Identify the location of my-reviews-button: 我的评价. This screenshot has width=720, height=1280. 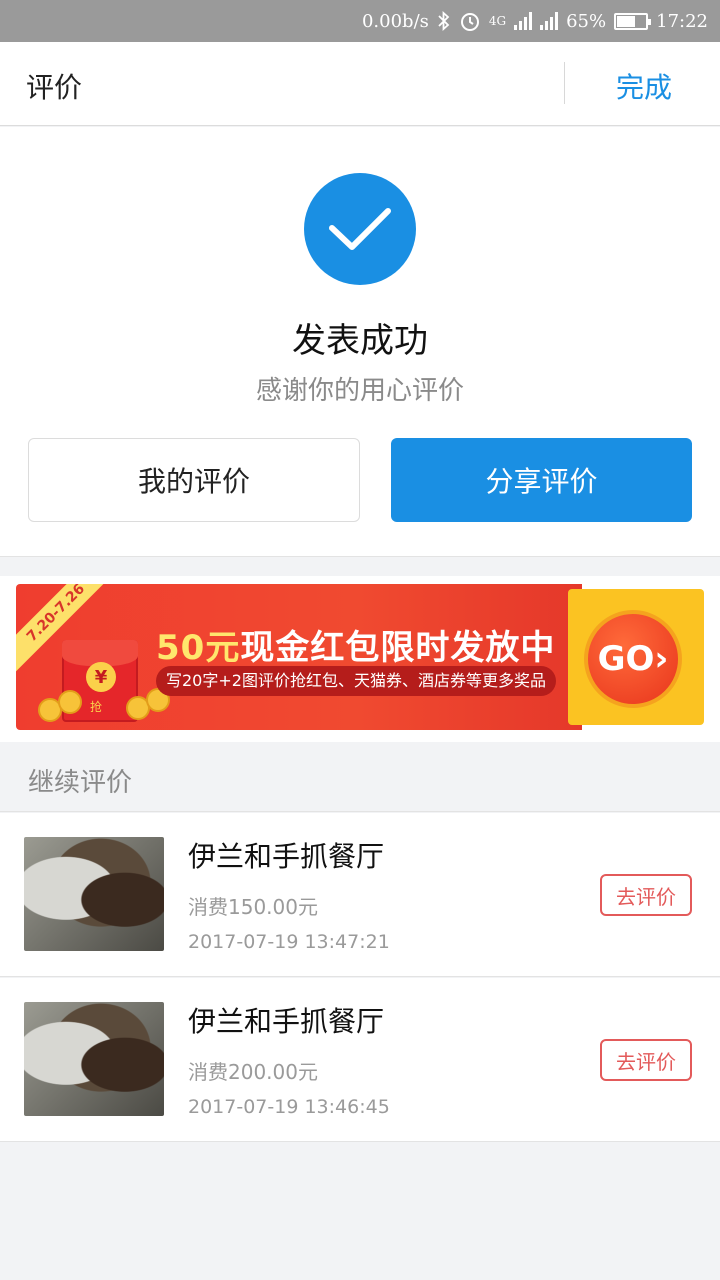
(194, 480).